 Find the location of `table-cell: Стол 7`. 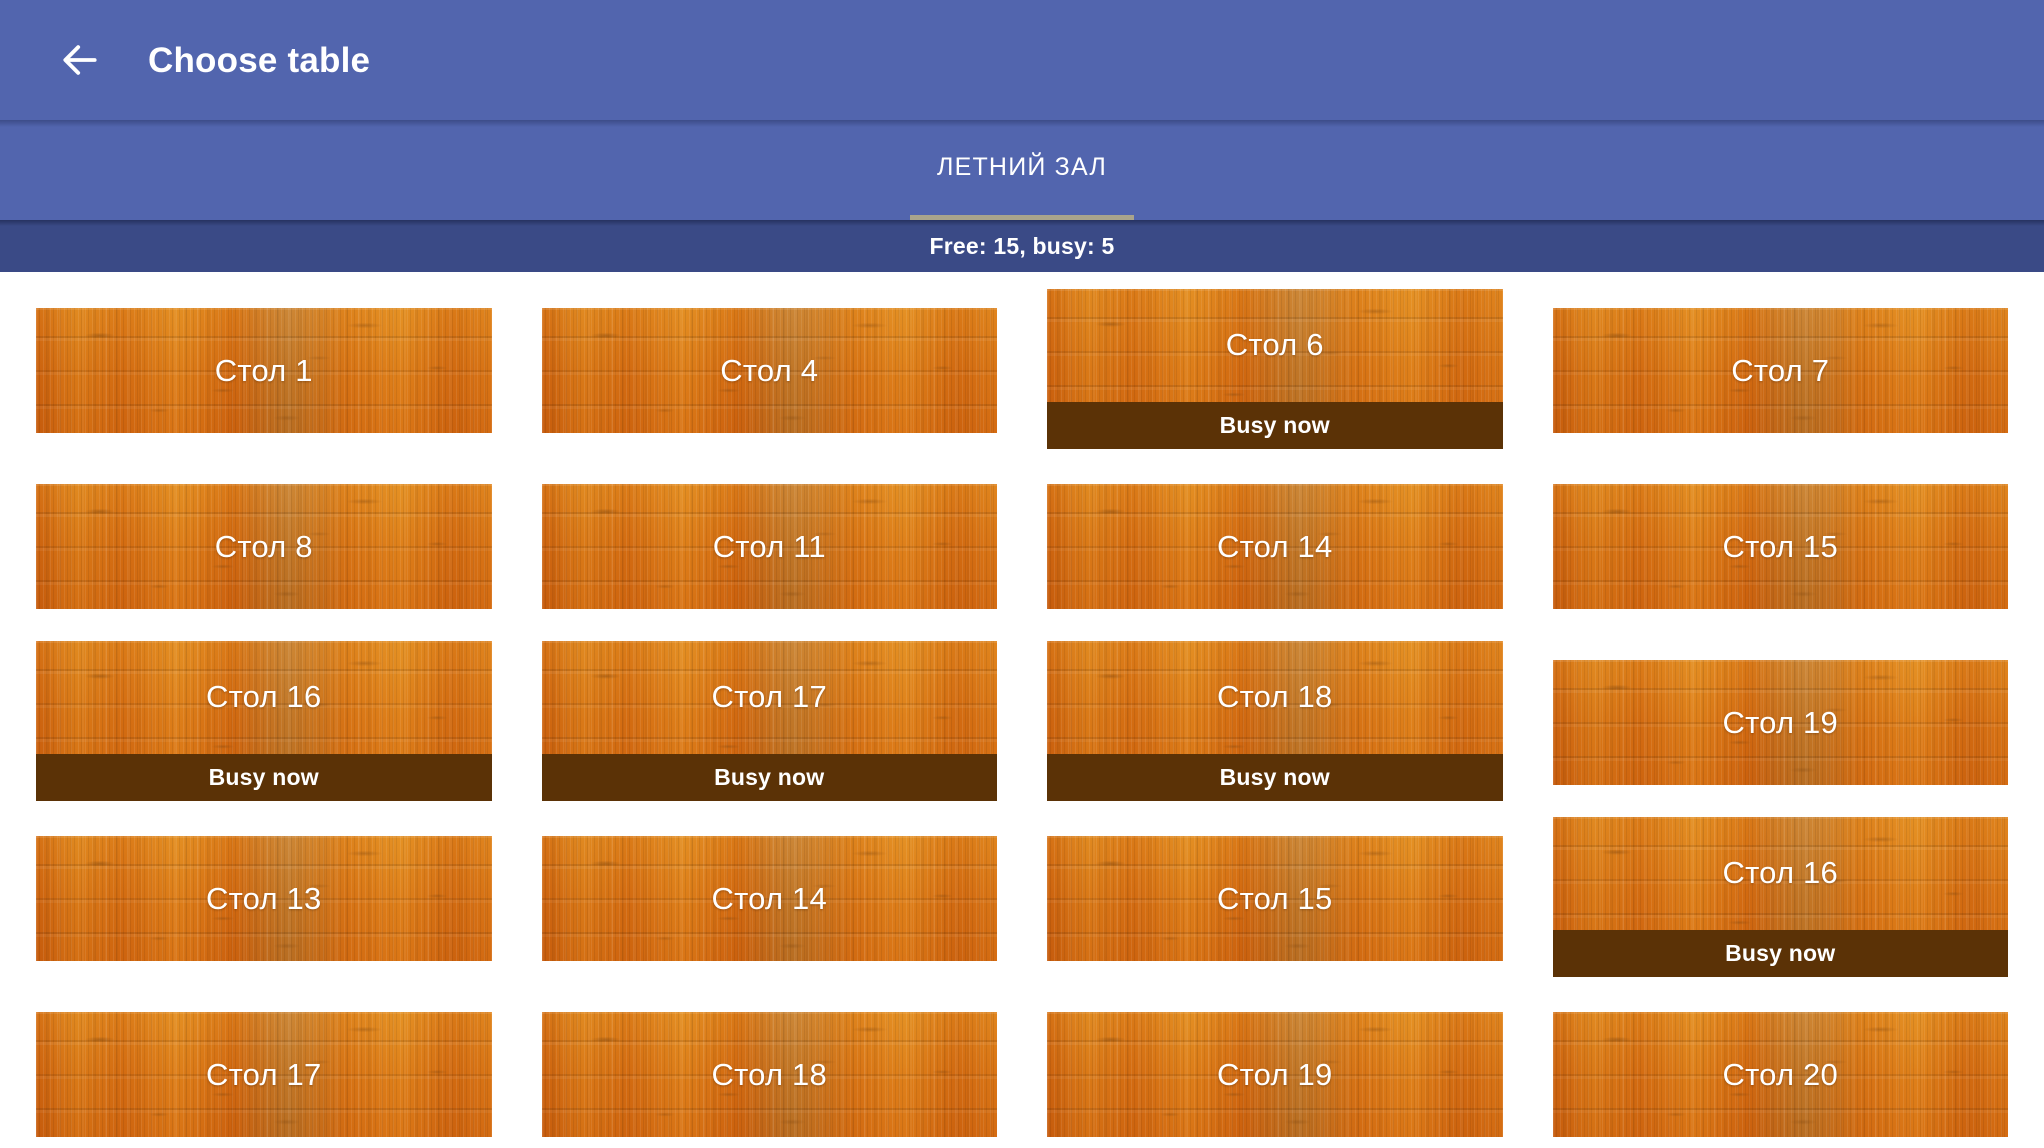

table-cell: Стол 7 is located at coordinates (1780, 370).